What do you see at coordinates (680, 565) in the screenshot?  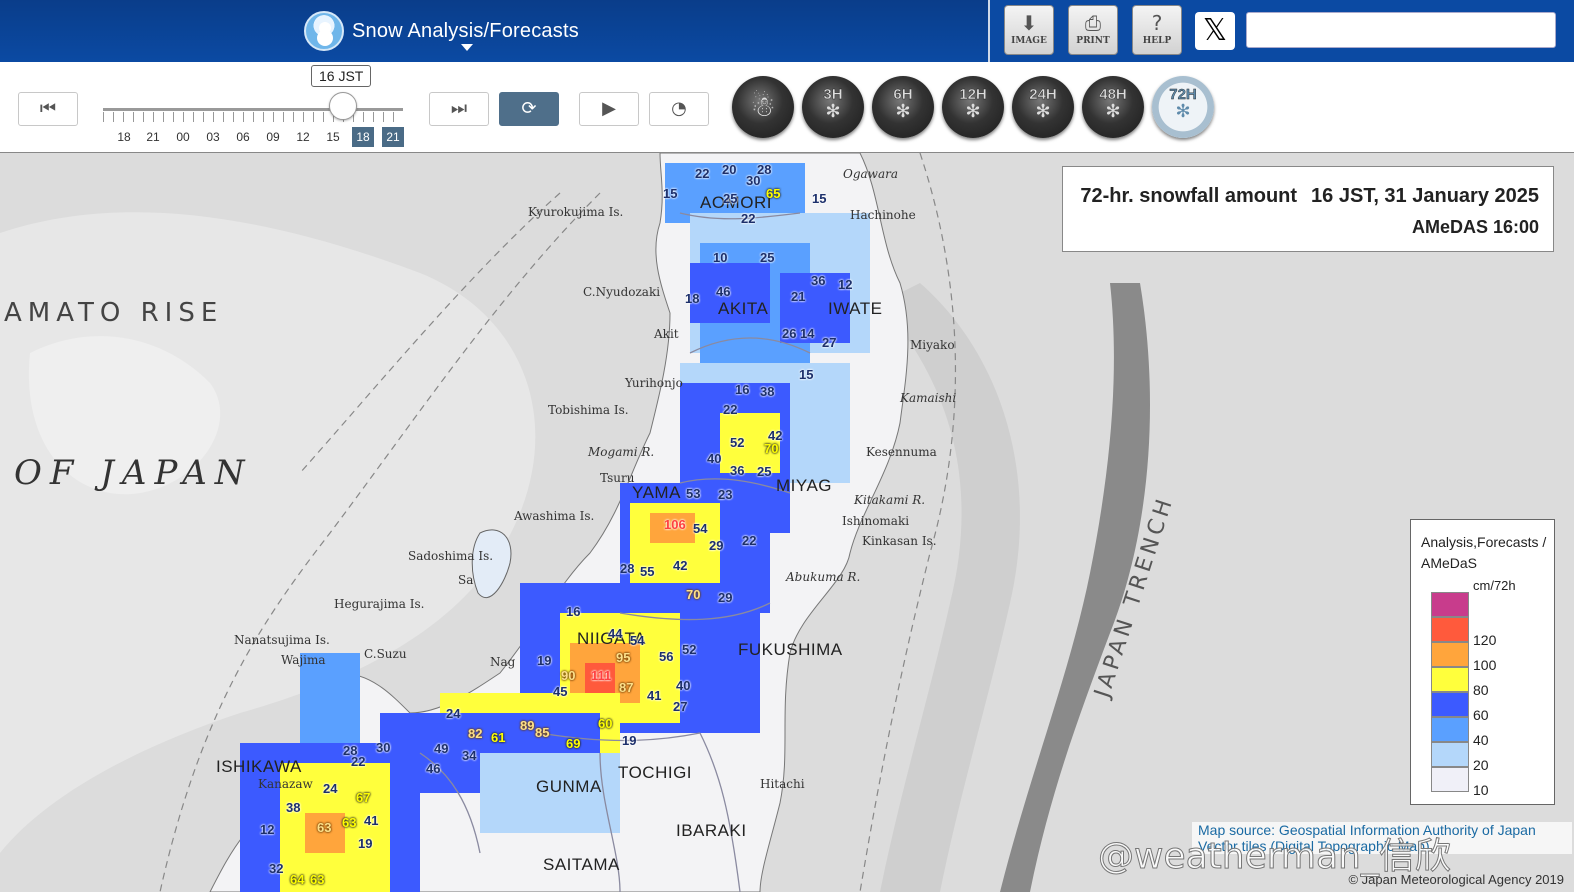 I see `snow-value-label: 42` at bounding box center [680, 565].